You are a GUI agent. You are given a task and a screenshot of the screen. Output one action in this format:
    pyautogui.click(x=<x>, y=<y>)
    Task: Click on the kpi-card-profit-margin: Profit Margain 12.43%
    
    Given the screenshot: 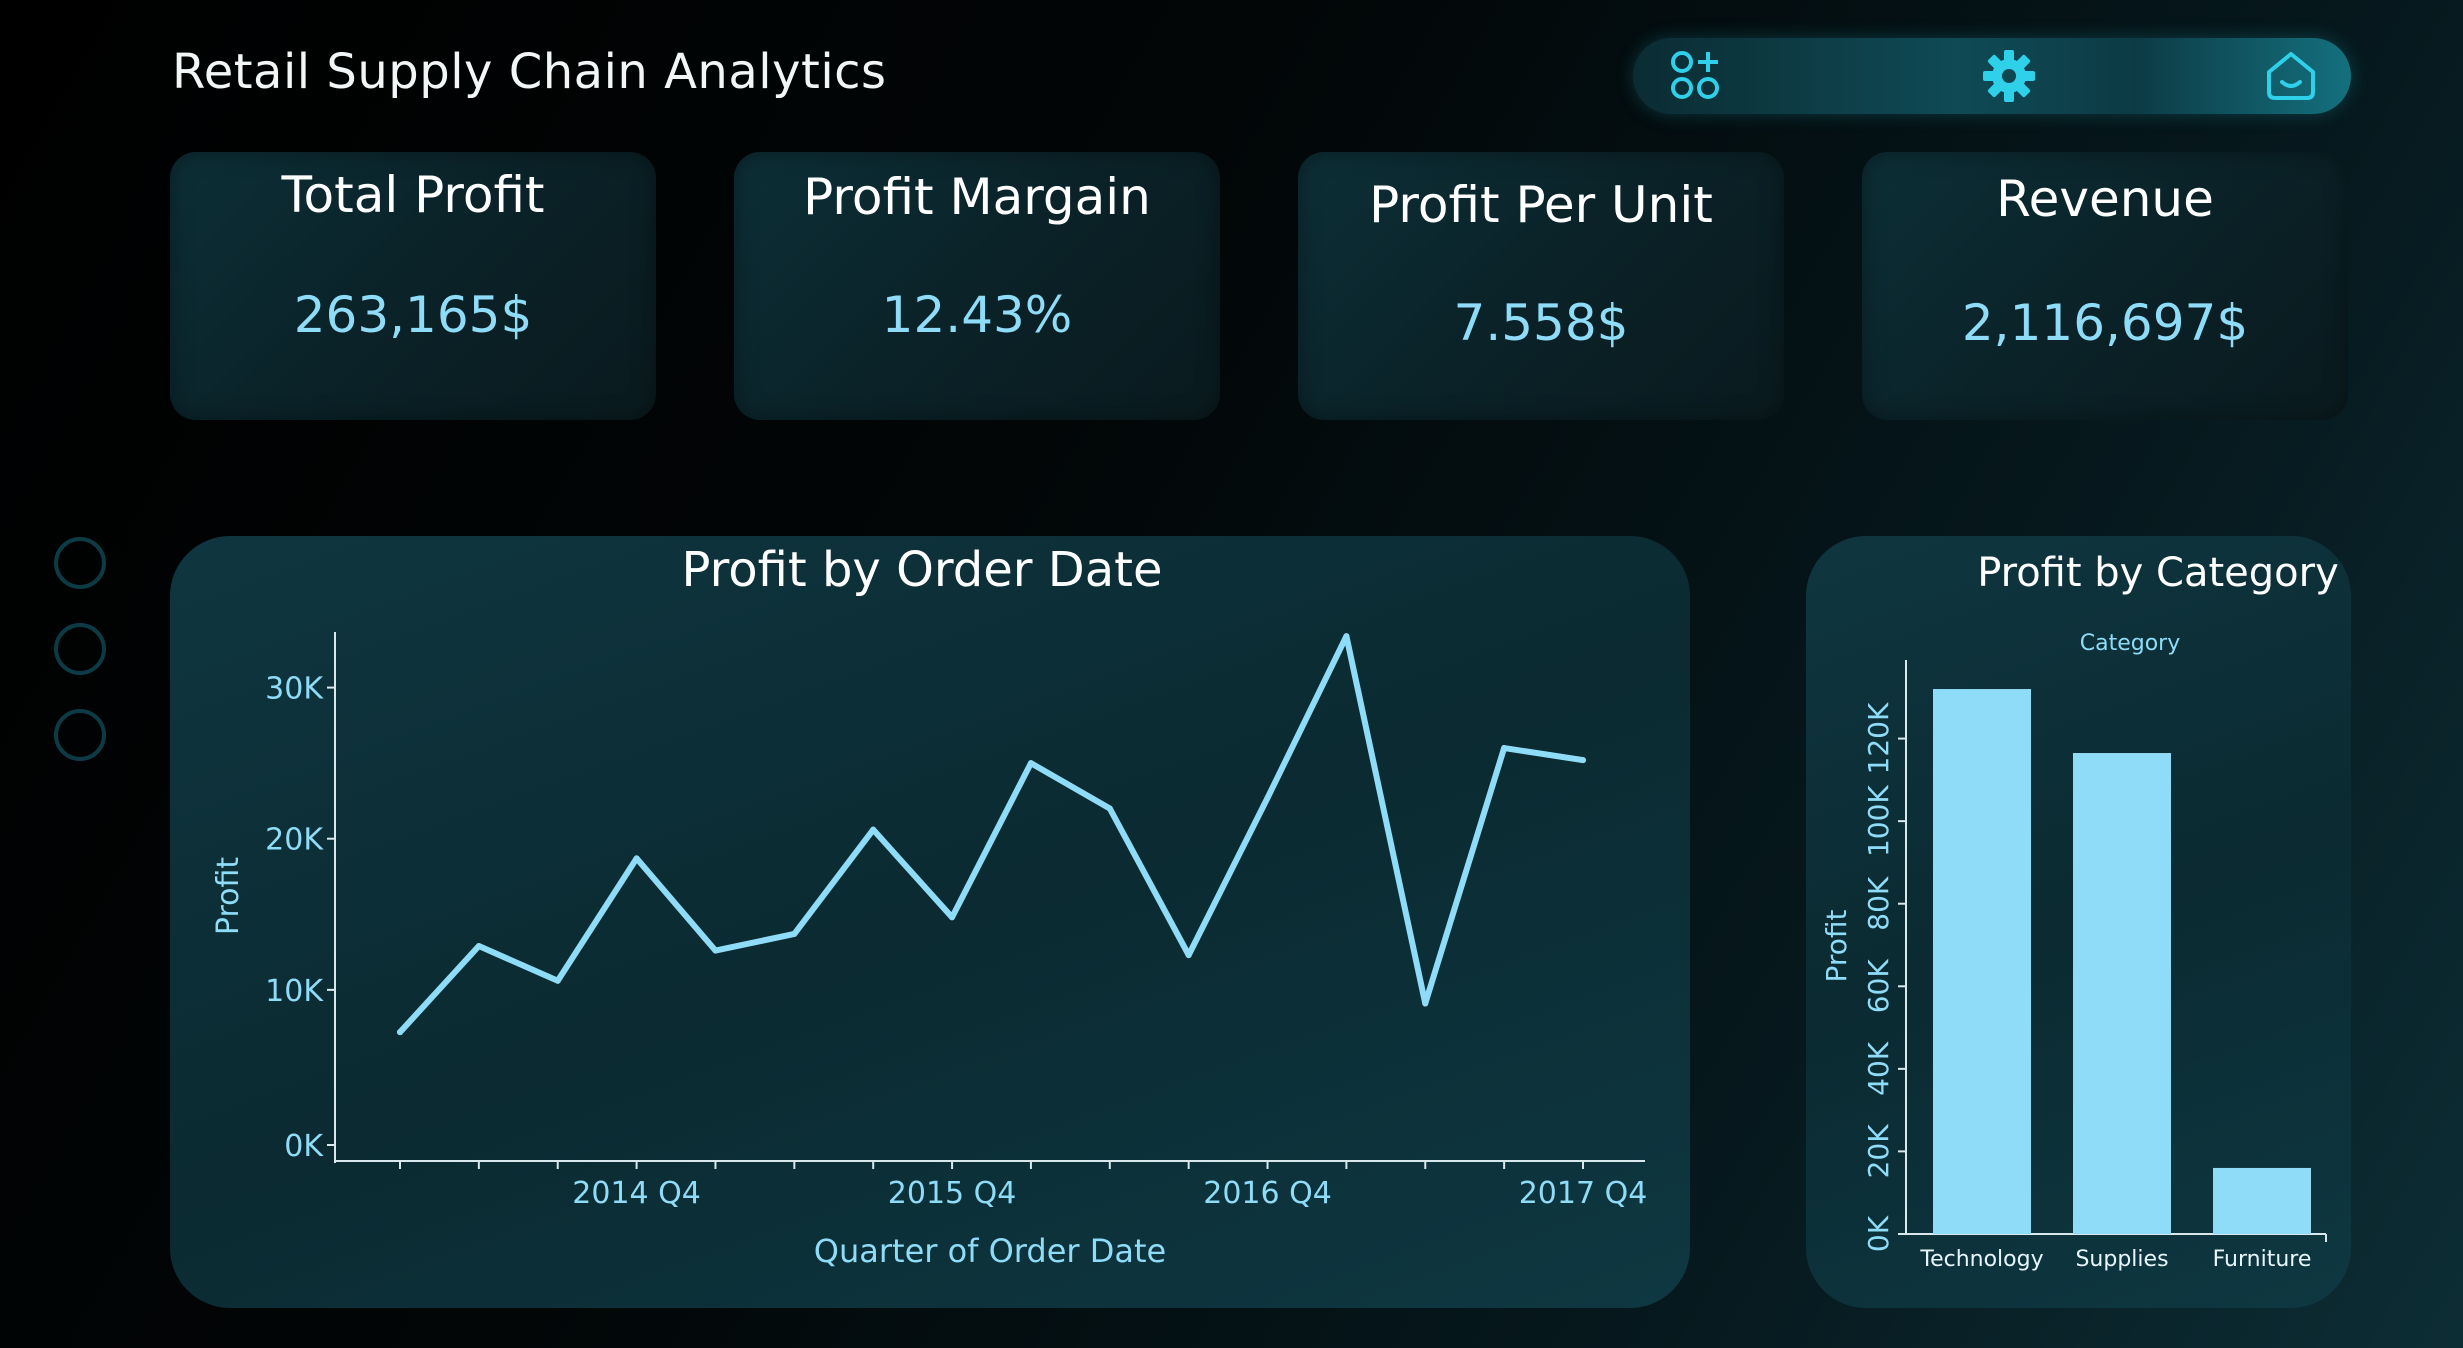 What is the action you would take?
    pyautogui.click(x=977, y=286)
    